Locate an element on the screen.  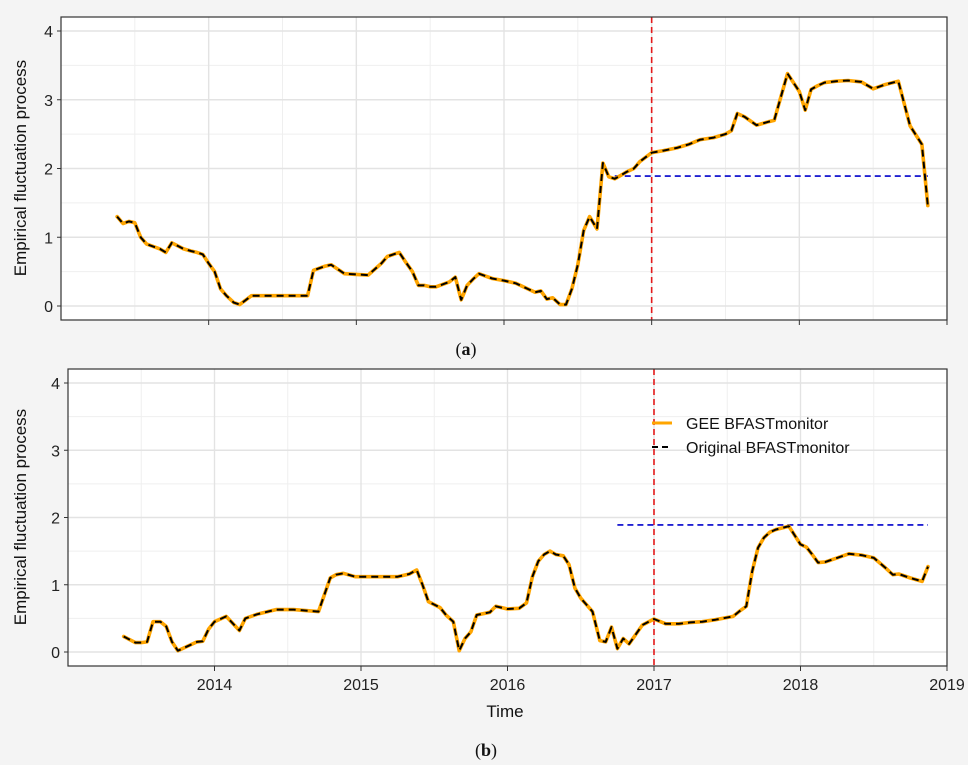
panel-a-y-tick-label: 2 is located at coordinates (48, 170).